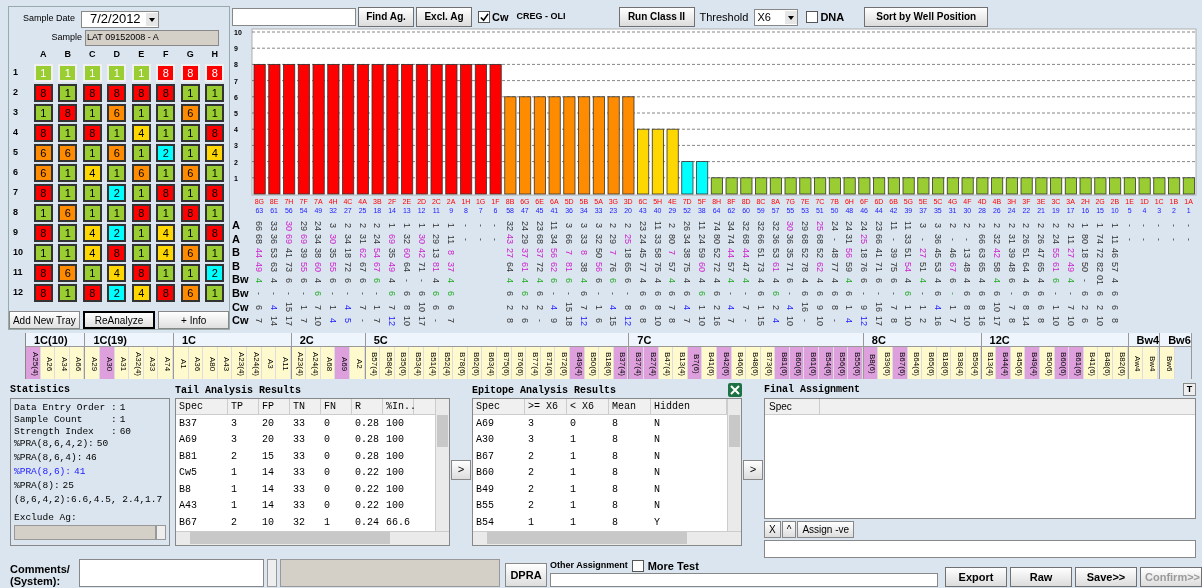 The width and height of the screenshot is (1202, 588). I want to click on assign-button: Assign -ve, so click(826, 529).